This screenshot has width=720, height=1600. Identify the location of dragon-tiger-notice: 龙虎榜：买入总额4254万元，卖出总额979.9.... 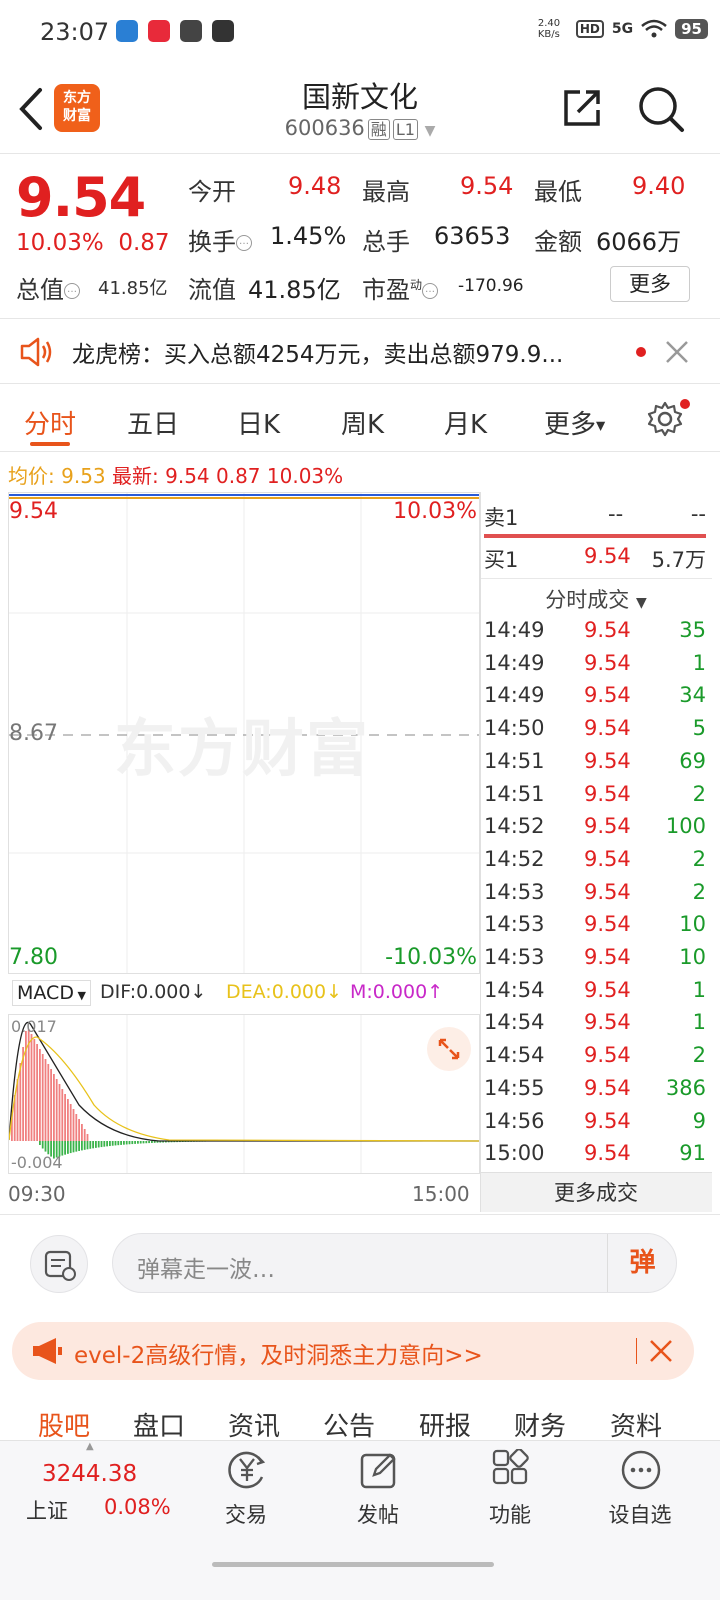
(360, 351).